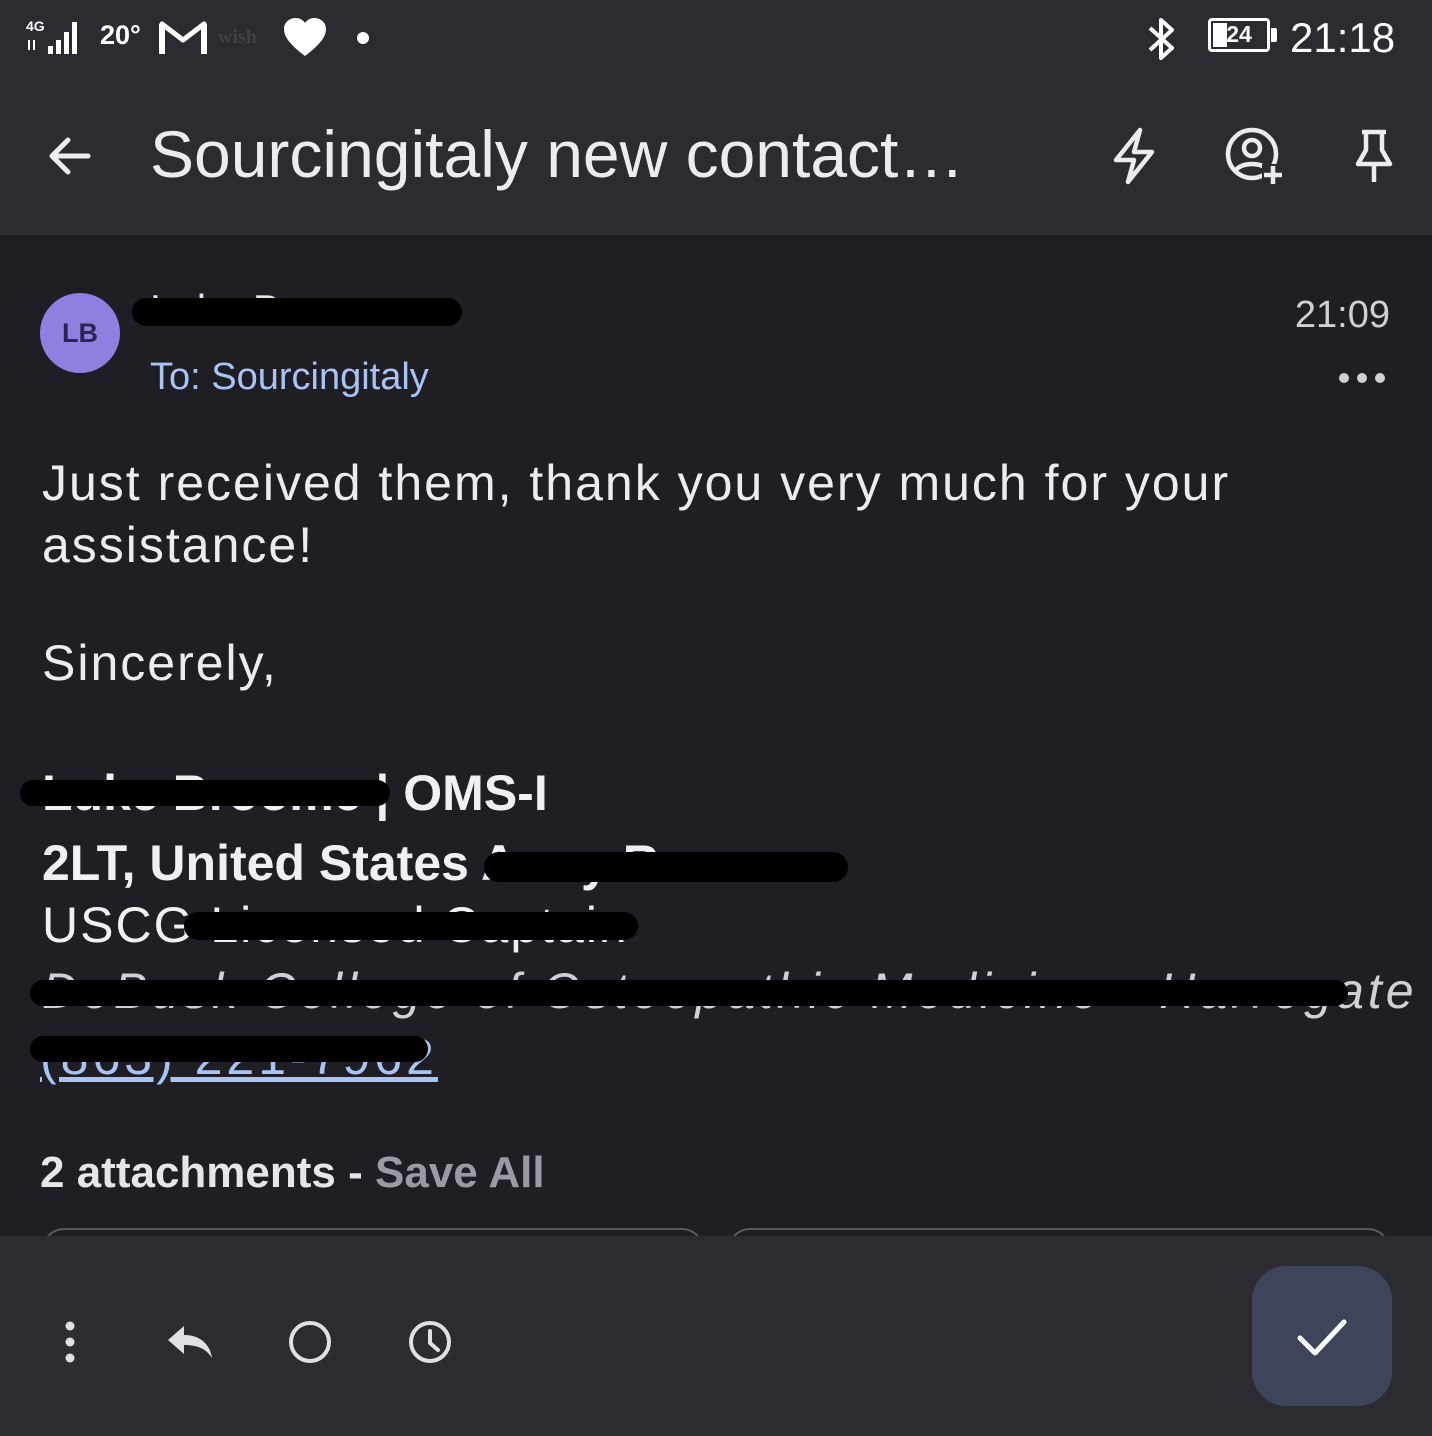 Image resolution: width=1432 pixels, height=1436 pixels. Describe the element at coordinates (430, 1342) in the screenshot. I see `clock-icon` at that location.